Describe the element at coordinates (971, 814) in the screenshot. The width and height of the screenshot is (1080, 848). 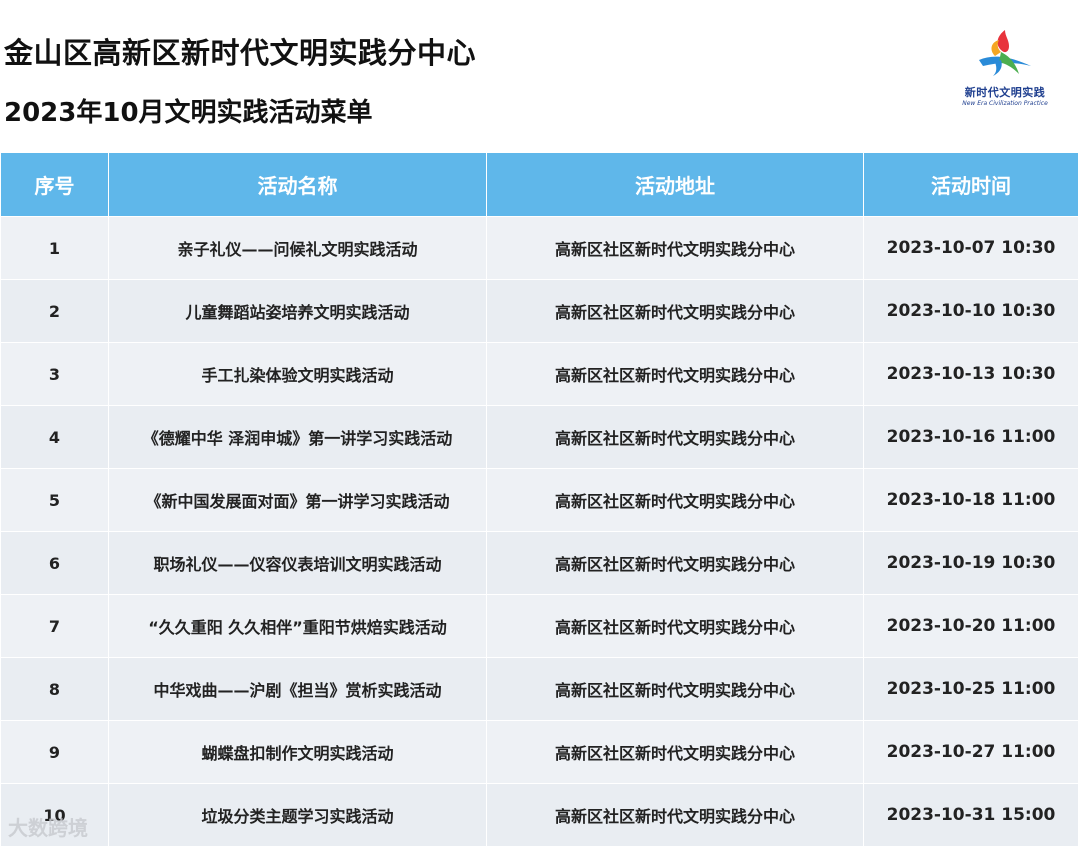
I see `cell-time: 2023-10-31 15:00` at that location.